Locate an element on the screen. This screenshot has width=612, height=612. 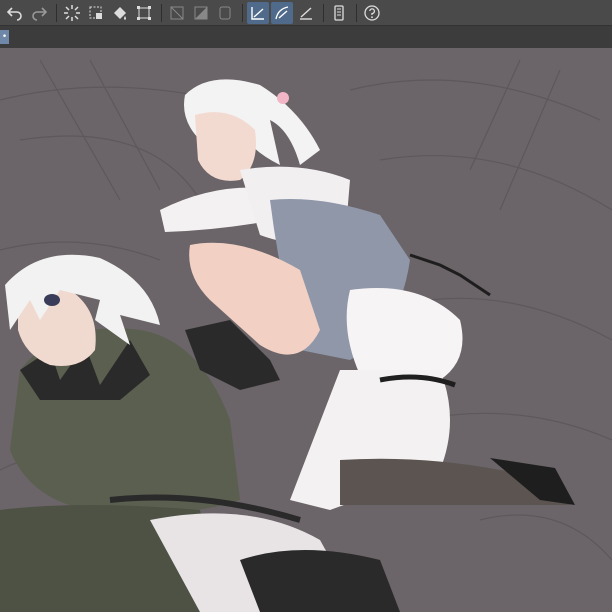
undo-icon is located at coordinates (14, 13).